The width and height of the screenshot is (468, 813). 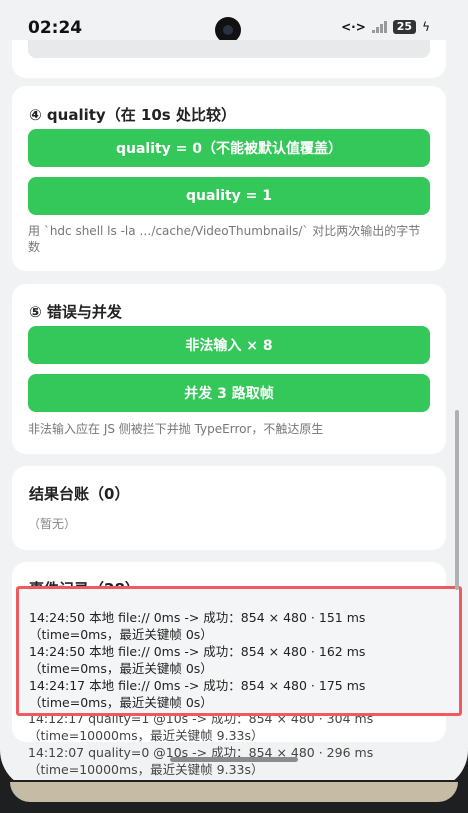 What do you see at coordinates (55, 28) in the screenshot?
I see `status-time: 02:24` at bounding box center [55, 28].